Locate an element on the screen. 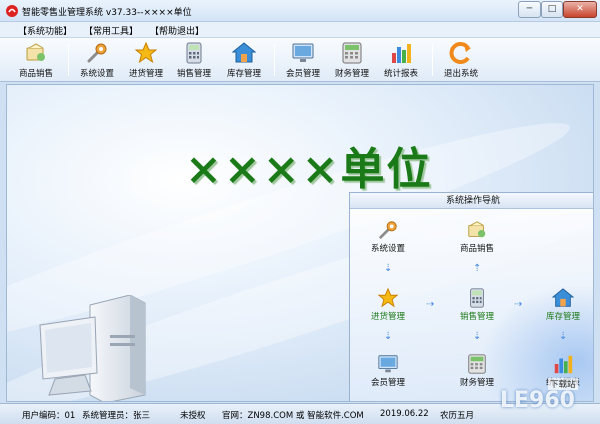 The width and height of the screenshot is (600, 424). nav-product-sale: 商品销售 is located at coordinates (477, 236).